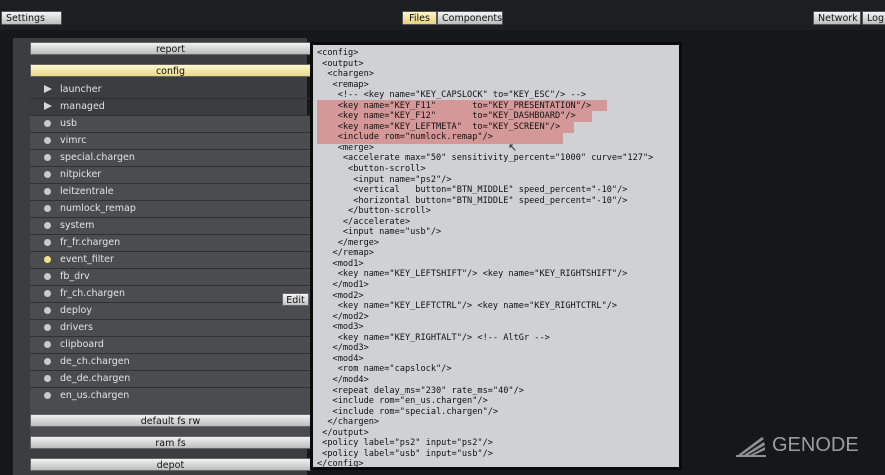  I want to click on genode-logo-icon, so click(751, 447).